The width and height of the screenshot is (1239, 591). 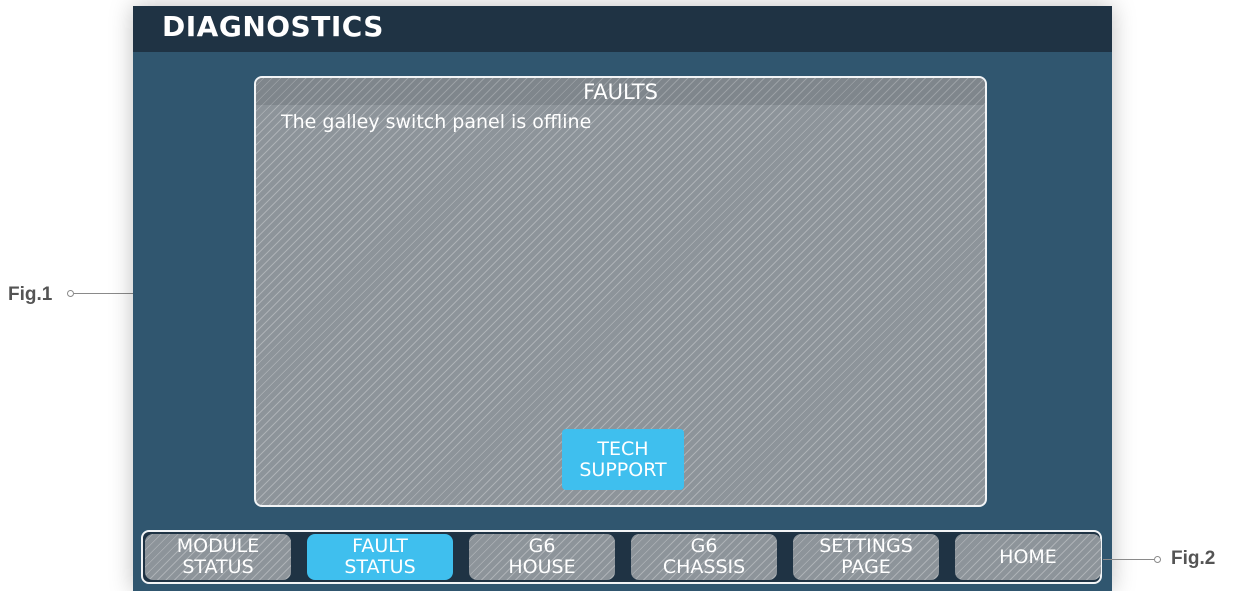 I want to click on nav-g6-house-button: G6 HOUSE, so click(x=542, y=557).